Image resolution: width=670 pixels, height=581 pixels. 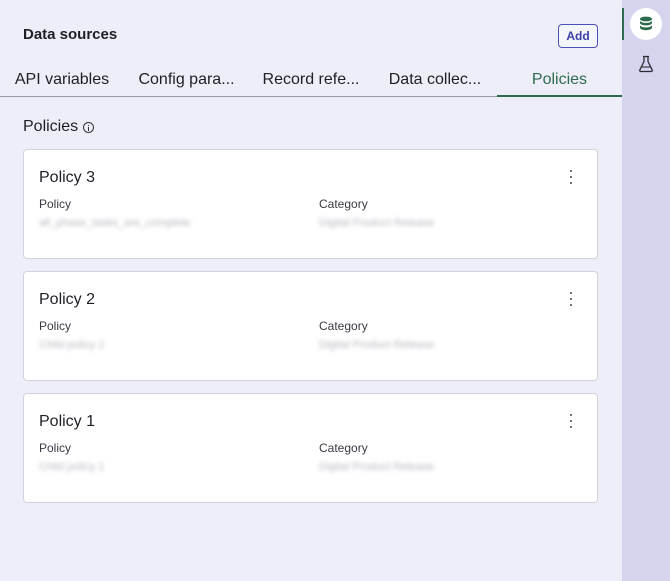 What do you see at coordinates (646, 24) in the screenshot?
I see `database-icon` at bounding box center [646, 24].